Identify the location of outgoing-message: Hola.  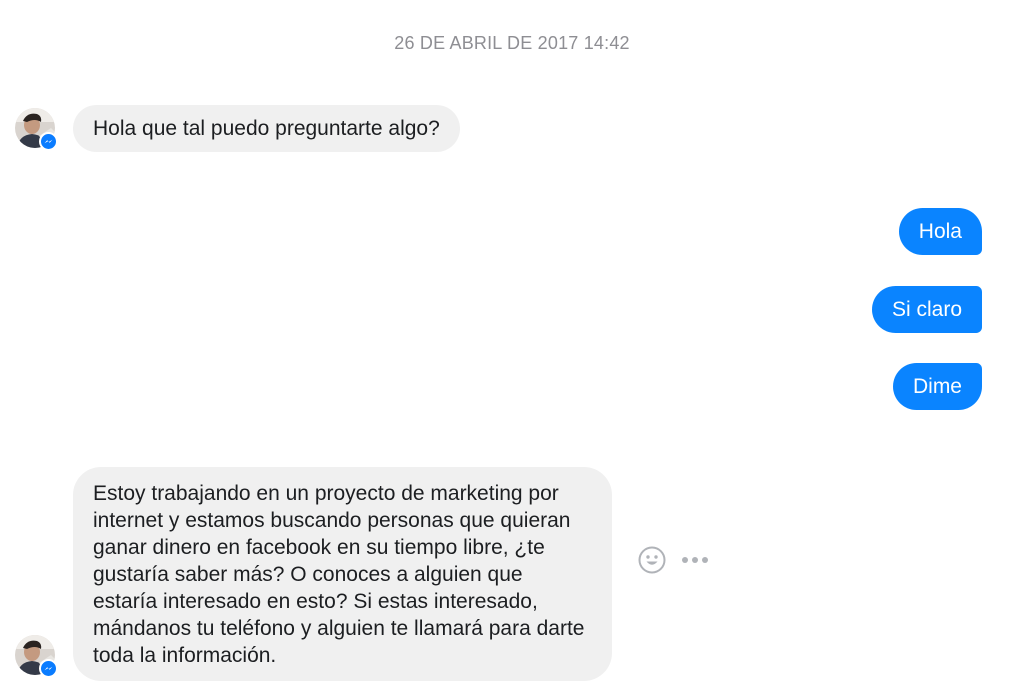
(940, 231).